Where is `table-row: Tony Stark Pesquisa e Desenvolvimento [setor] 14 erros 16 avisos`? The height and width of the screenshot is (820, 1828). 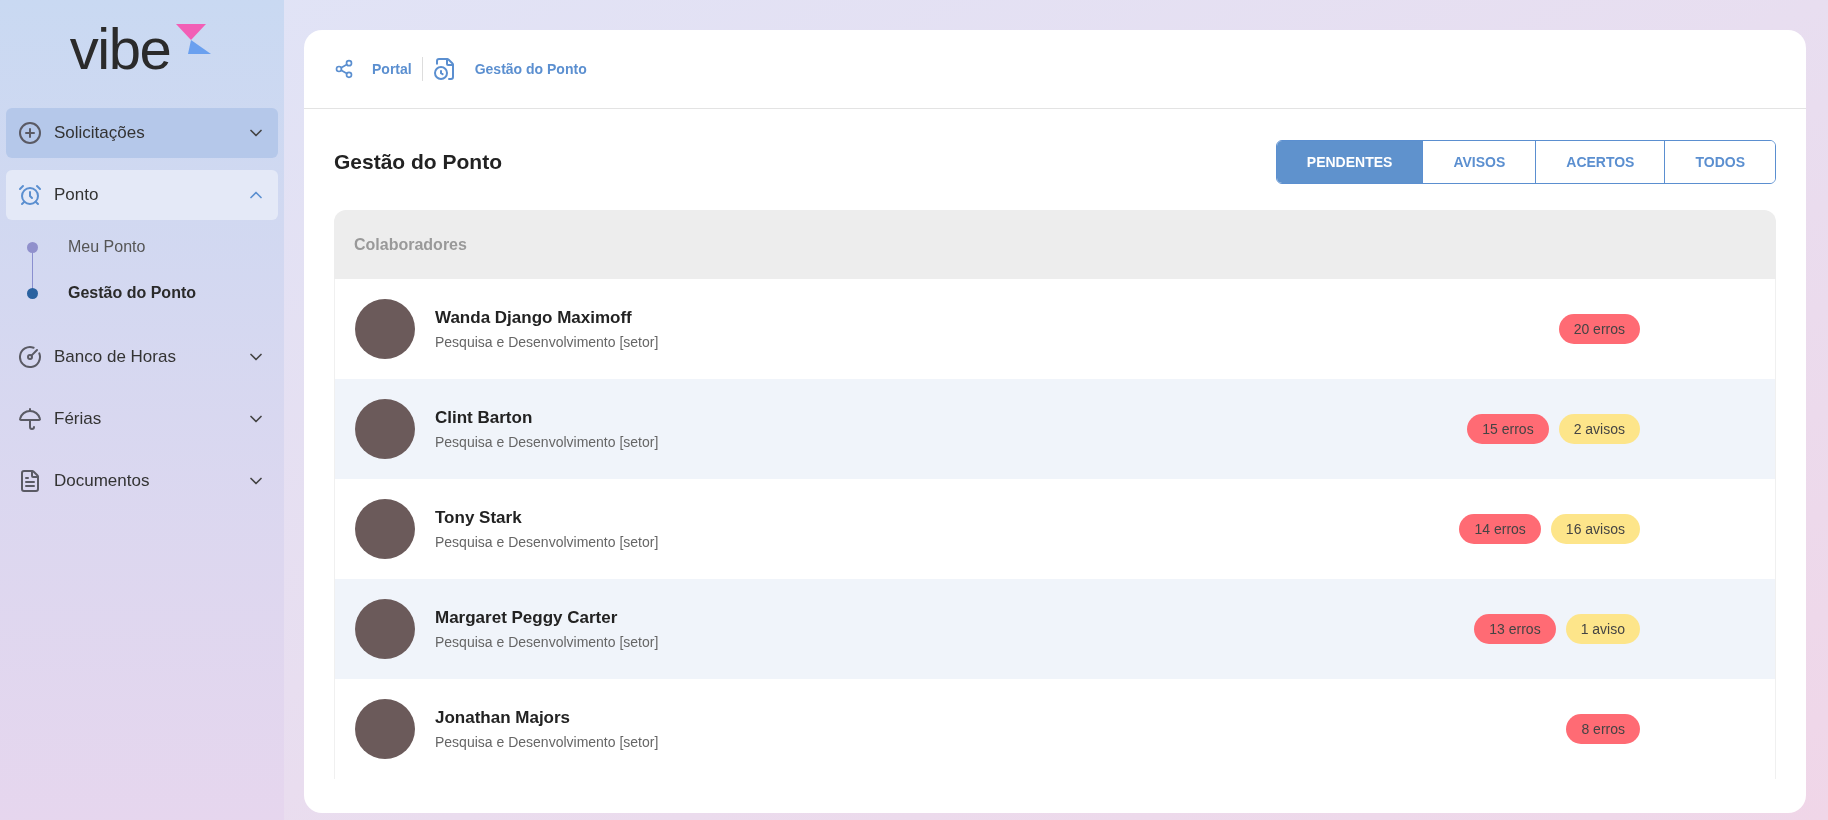
table-row: Tony Stark Pesquisa e Desenvolvimento [setor] 14 erros 16 avisos is located at coordinates (1055, 529).